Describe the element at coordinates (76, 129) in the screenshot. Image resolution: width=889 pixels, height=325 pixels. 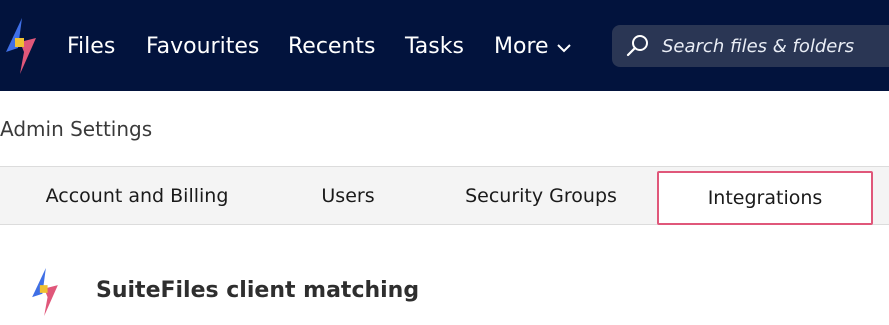
I see `page-title: Admin Settings` at that location.